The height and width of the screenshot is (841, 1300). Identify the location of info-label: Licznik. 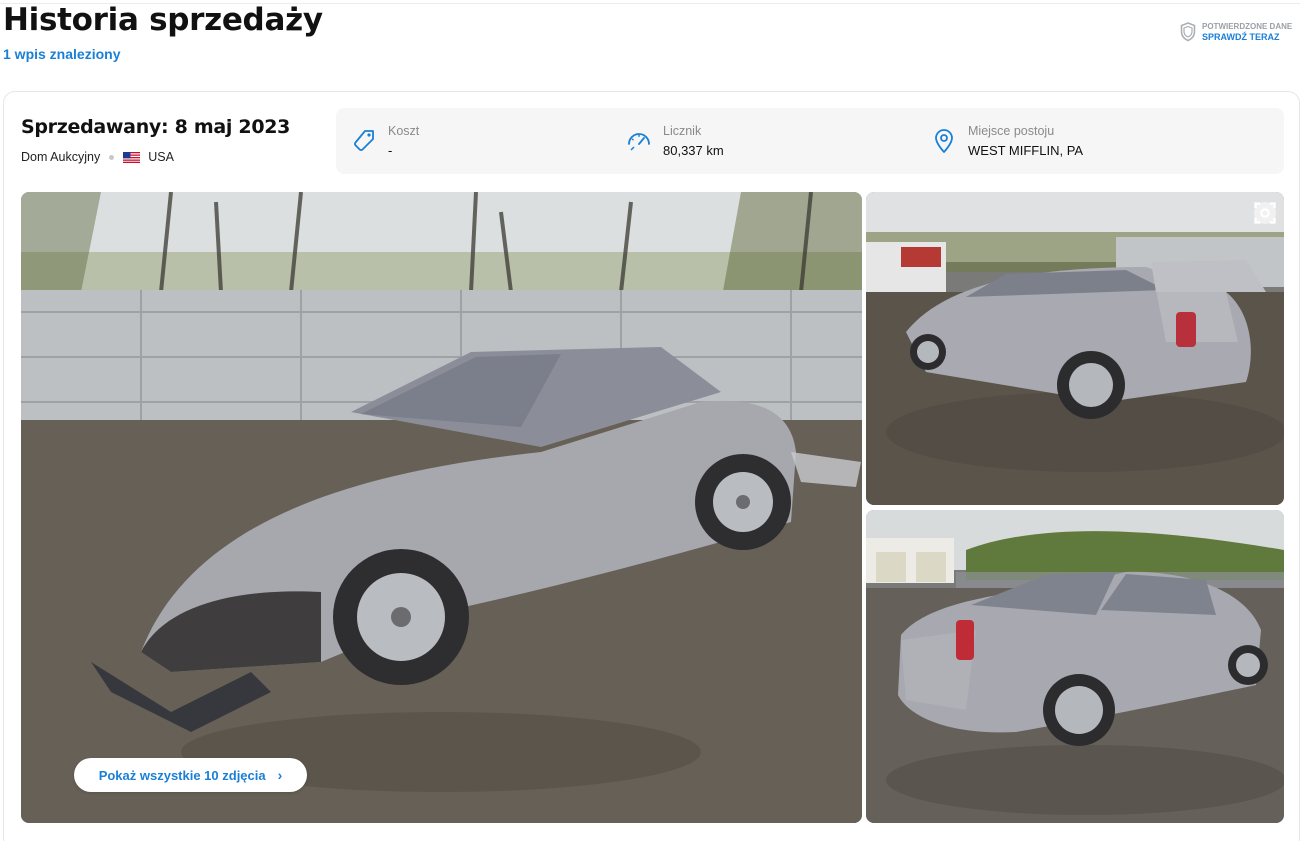
(682, 131).